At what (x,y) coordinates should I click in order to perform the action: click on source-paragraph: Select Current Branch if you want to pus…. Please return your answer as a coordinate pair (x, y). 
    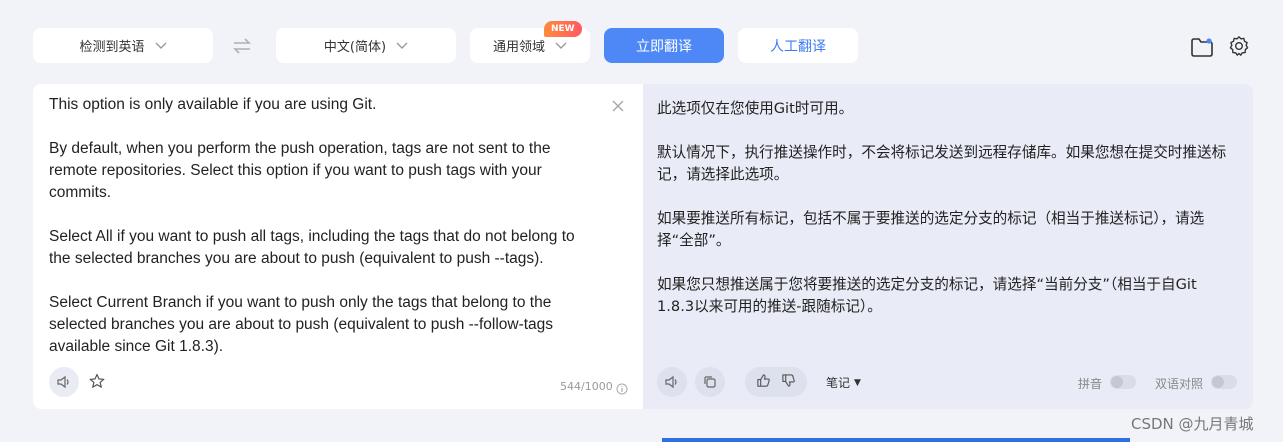
    Looking at the image, I should click on (301, 324).